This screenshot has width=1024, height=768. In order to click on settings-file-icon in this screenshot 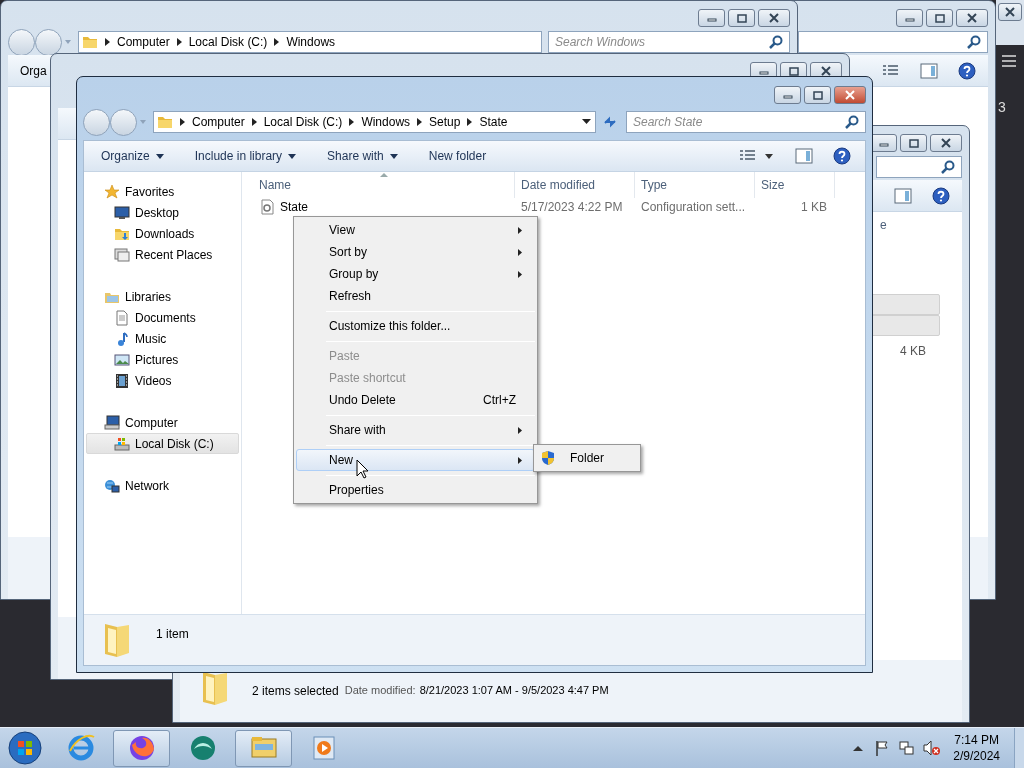, I will do `click(267, 207)`.